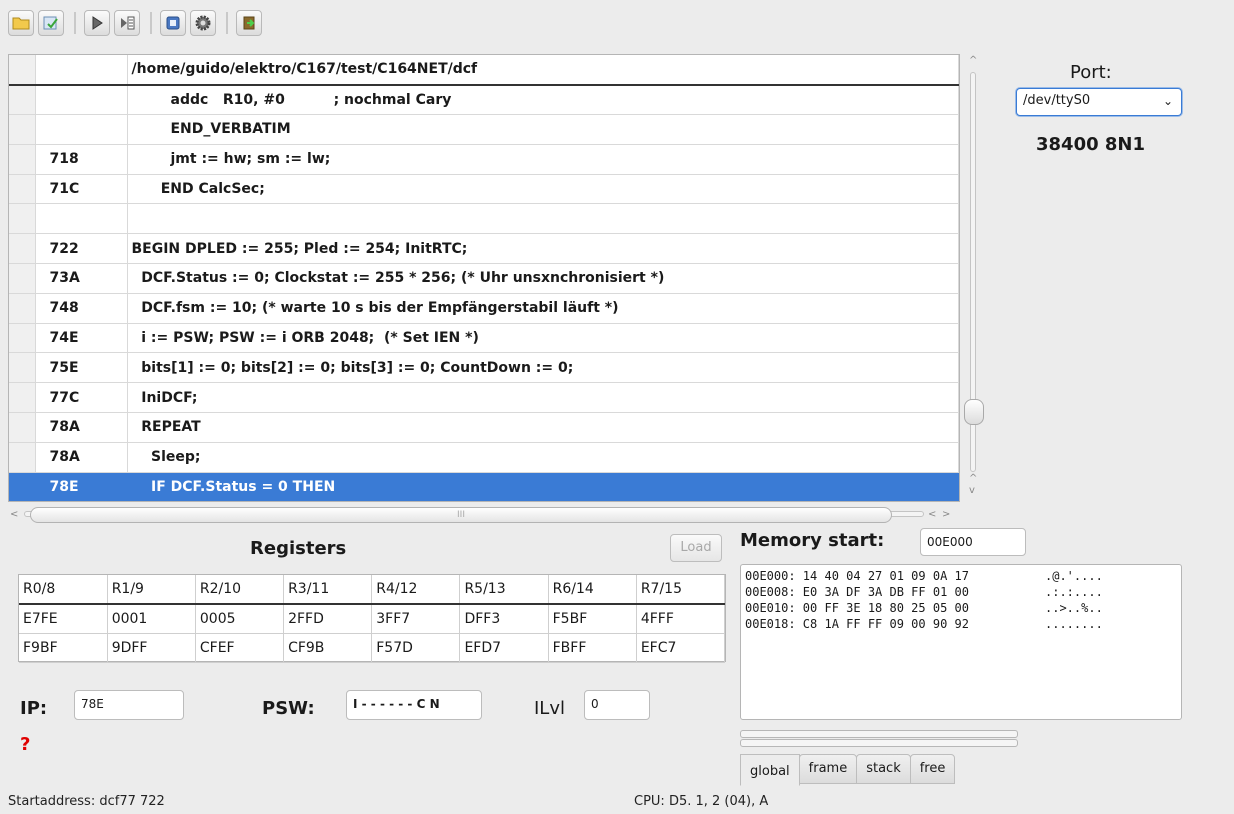  Describe the element at coordinates (151, 648) in the screenshot. I see `register-value: 9DFF` at that location.